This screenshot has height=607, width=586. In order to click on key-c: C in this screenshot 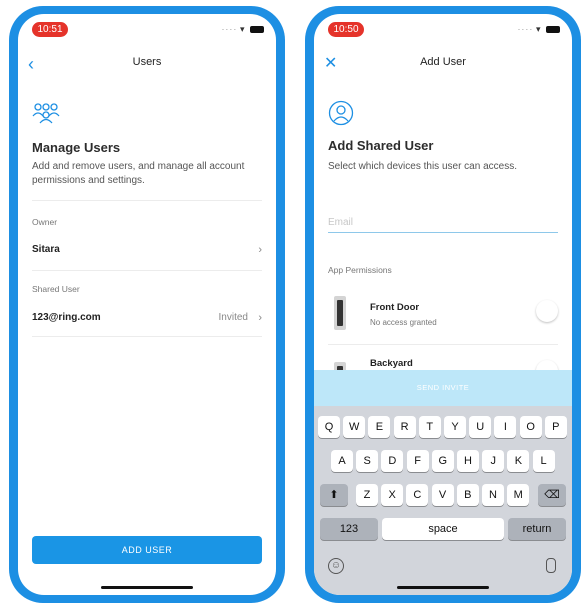, I will do `click(417, 495)`.